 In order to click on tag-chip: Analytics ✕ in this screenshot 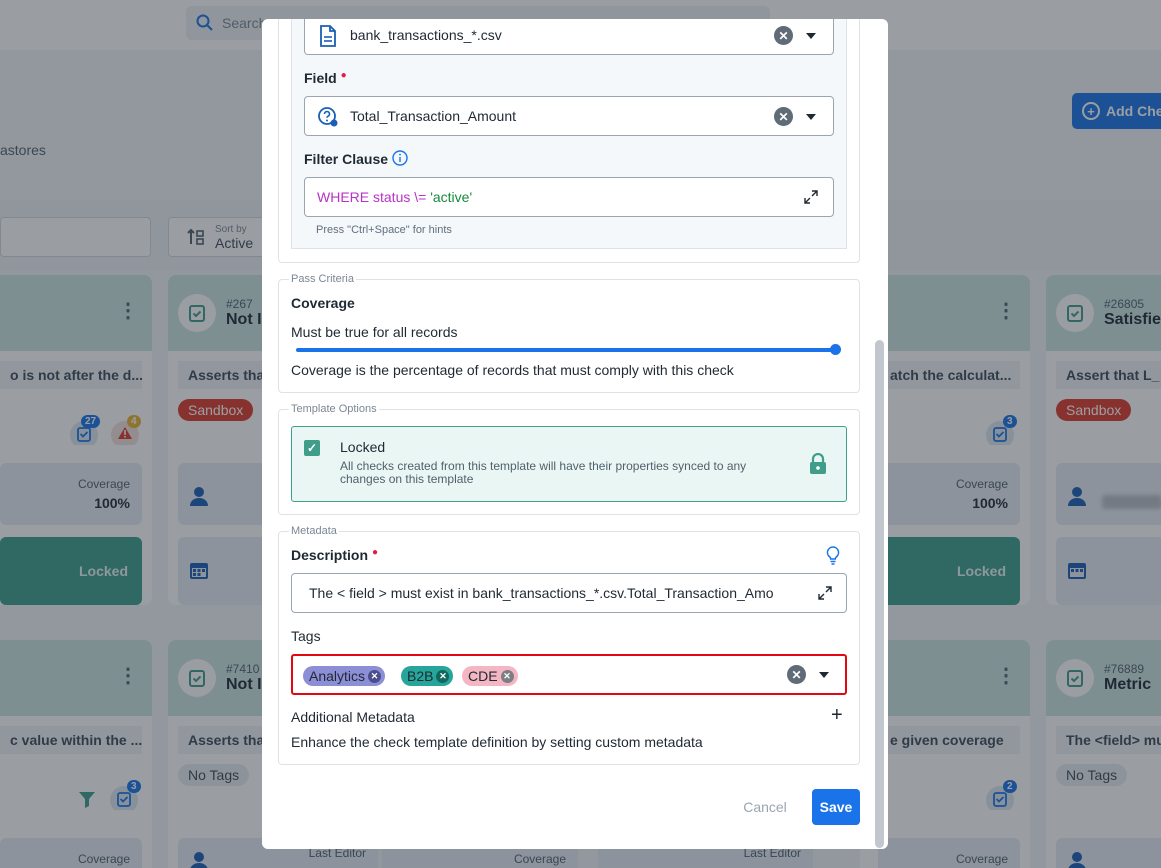, I will do `click(344, 676)`.